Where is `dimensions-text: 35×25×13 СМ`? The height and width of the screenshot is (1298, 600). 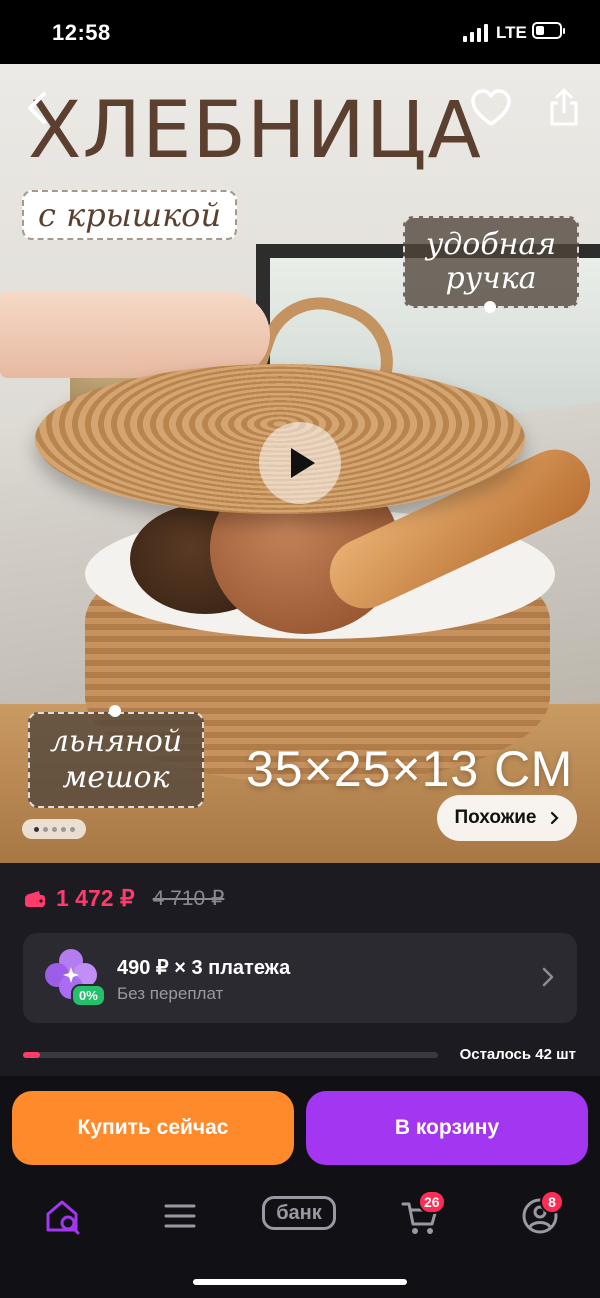 dimensions-text: 35×25×13 СМ is located at coordinates (410, 769).